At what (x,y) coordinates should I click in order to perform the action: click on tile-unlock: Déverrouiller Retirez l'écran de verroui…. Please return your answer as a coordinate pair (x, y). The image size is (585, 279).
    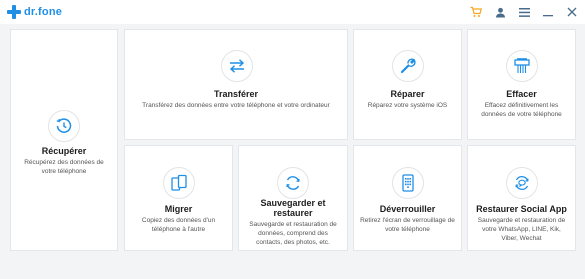
    Looking at the image, I should click on (407, 198).